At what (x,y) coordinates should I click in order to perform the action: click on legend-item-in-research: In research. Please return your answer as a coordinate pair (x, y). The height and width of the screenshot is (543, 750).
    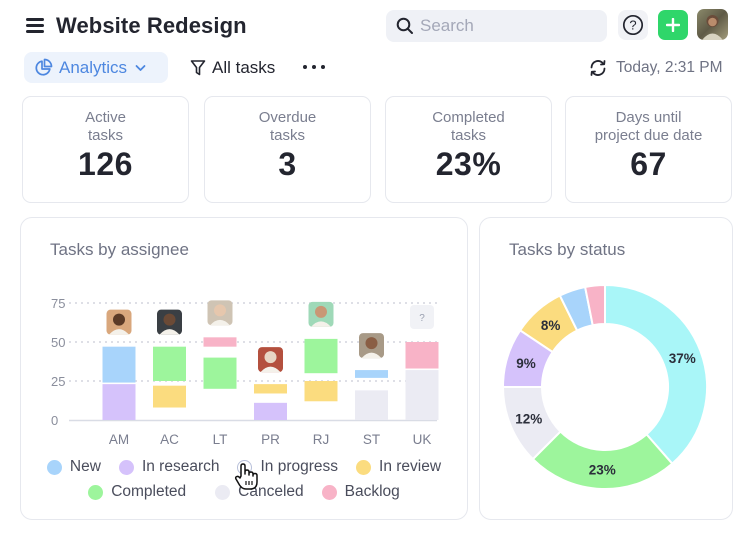
    Looking at the image, I should click on (169, 467).